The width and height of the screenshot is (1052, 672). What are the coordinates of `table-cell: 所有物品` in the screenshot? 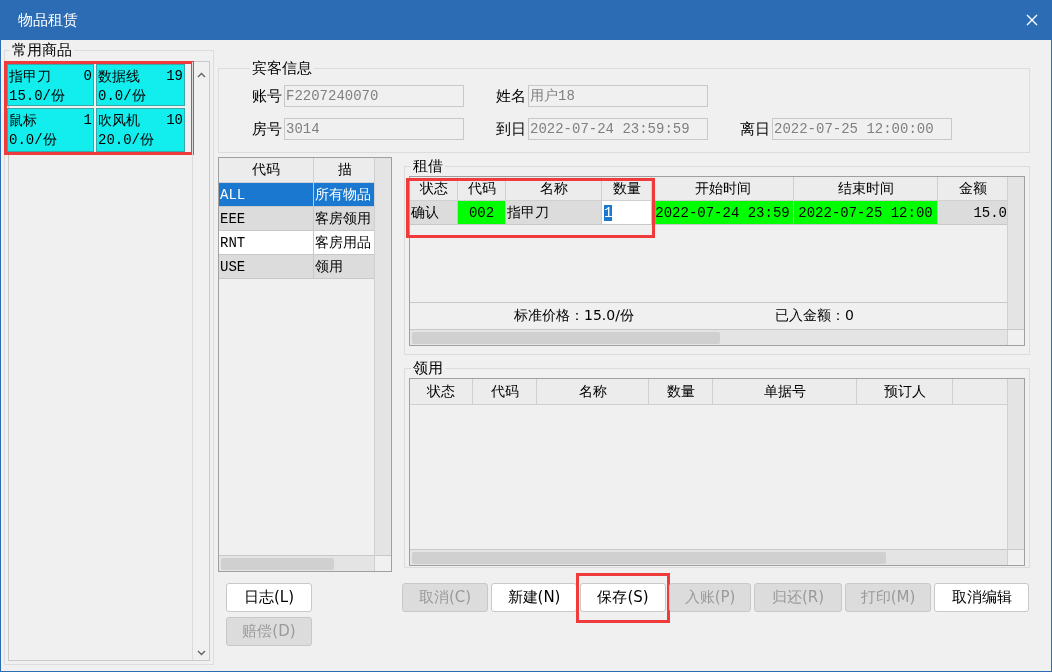 It's located at (344, 195).